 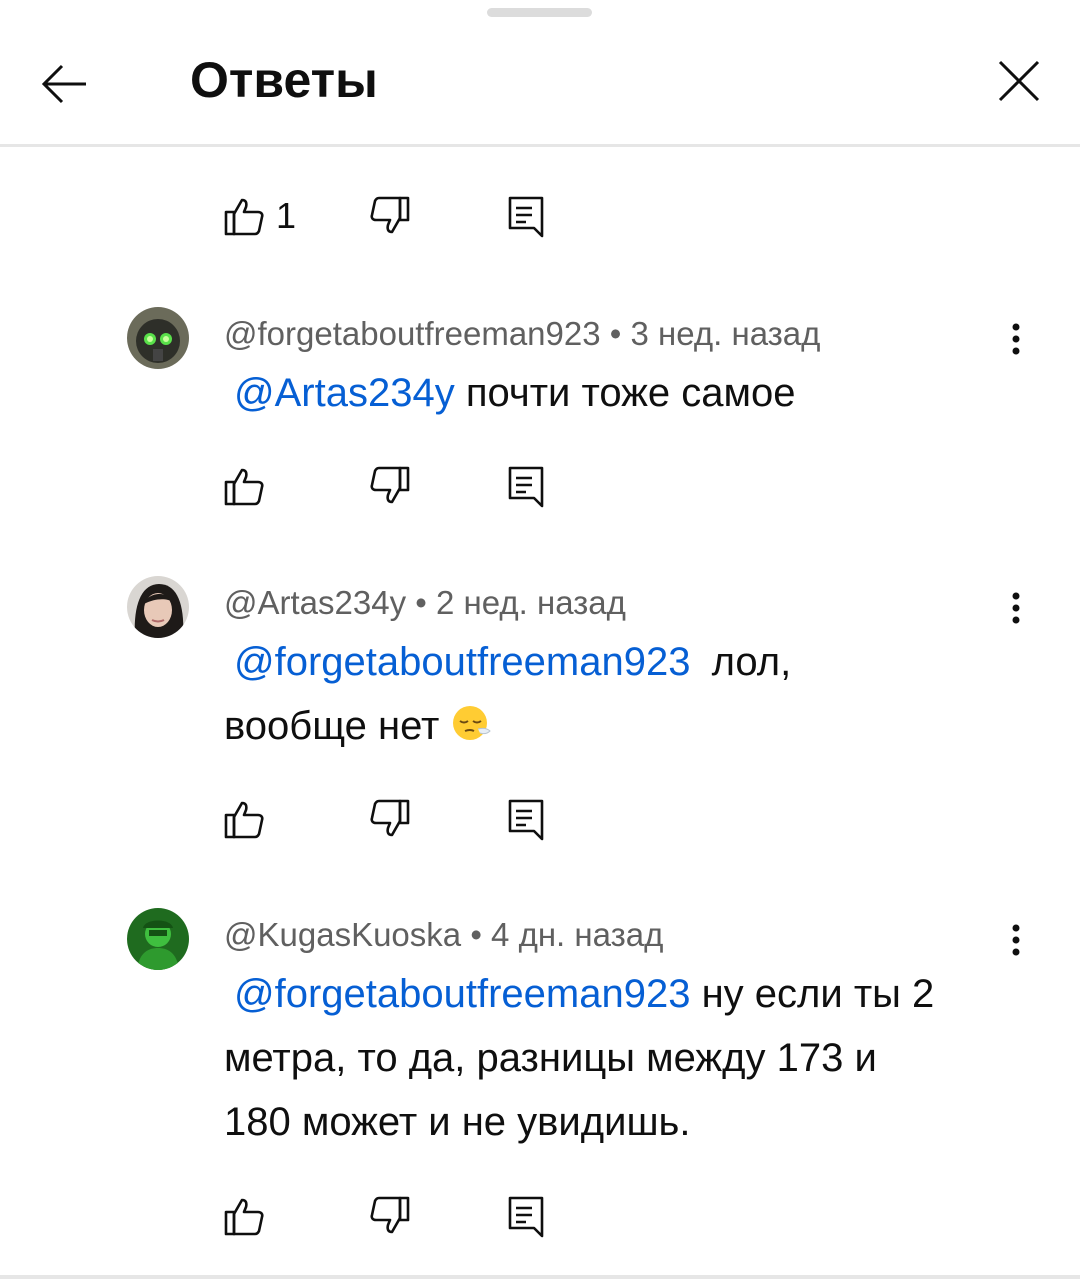 I want to click on comment-text-line: 180 может и не увидишь., so click(x=457, y=1122).